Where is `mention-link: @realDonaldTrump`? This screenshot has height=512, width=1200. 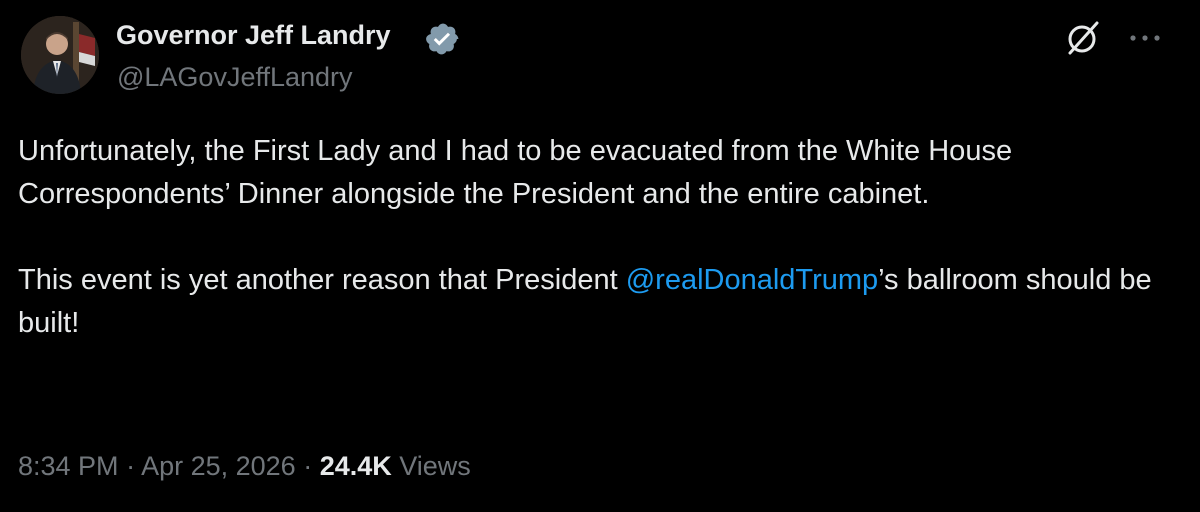
mention-link: @realDonaldTrump is located at coordinates (752, 280).